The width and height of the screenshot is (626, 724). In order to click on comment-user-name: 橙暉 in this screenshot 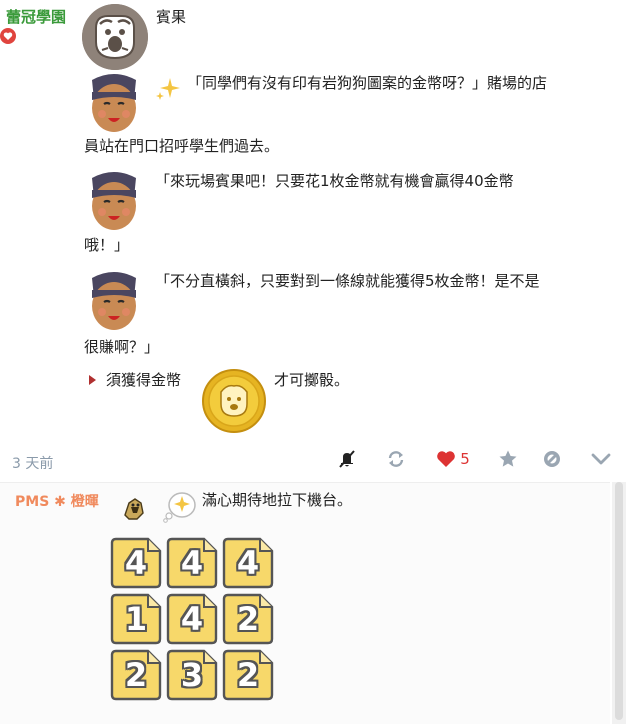, I will do `click(84, 502)`.